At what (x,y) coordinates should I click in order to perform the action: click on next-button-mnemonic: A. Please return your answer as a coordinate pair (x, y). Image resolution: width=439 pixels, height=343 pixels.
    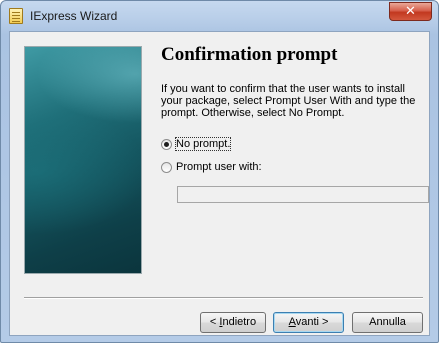
    Looking at the image, I should click on (292, 322).